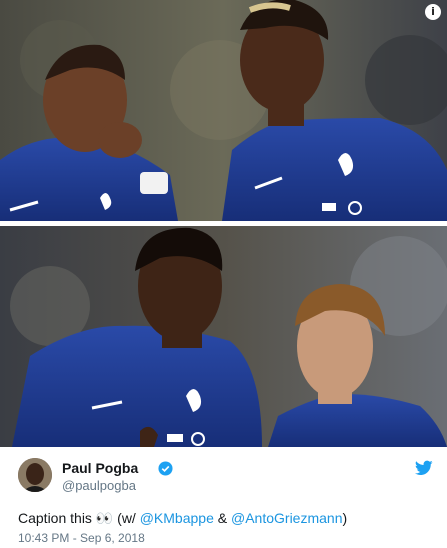  What do you see at coordinates (433, 12) in the screenshot?
I see `info-icon: i` at bounding box center [433, 12].